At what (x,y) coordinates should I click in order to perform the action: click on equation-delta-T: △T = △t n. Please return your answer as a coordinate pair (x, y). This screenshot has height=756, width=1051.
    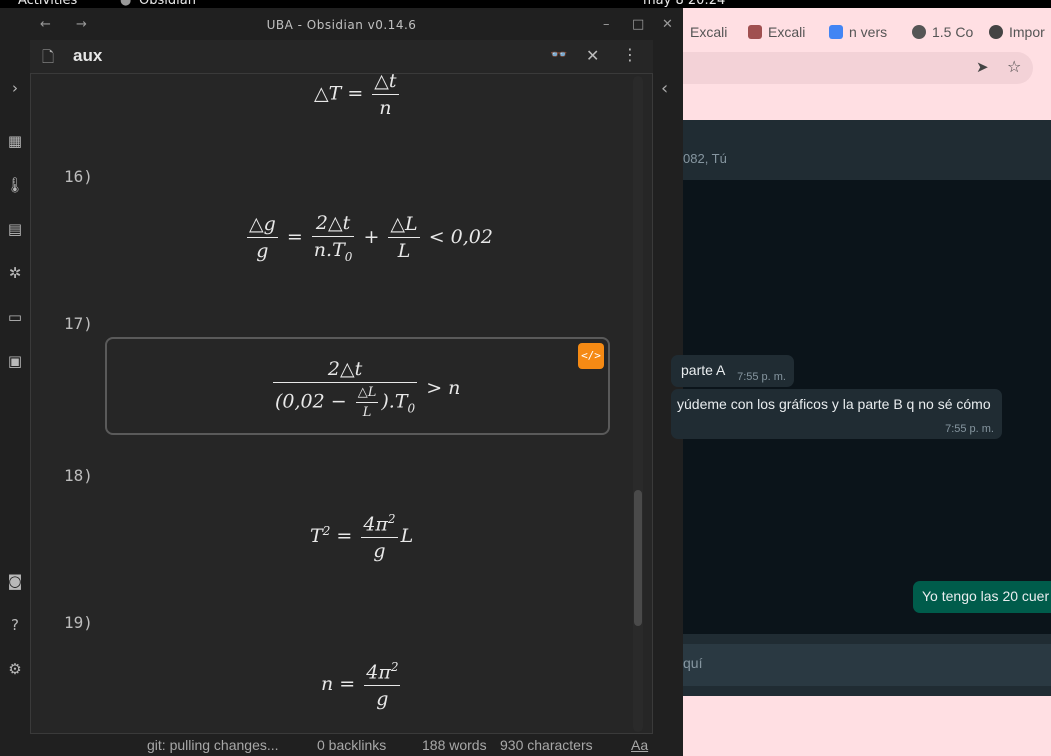
    Looking at the image, I should click on (356, 94).